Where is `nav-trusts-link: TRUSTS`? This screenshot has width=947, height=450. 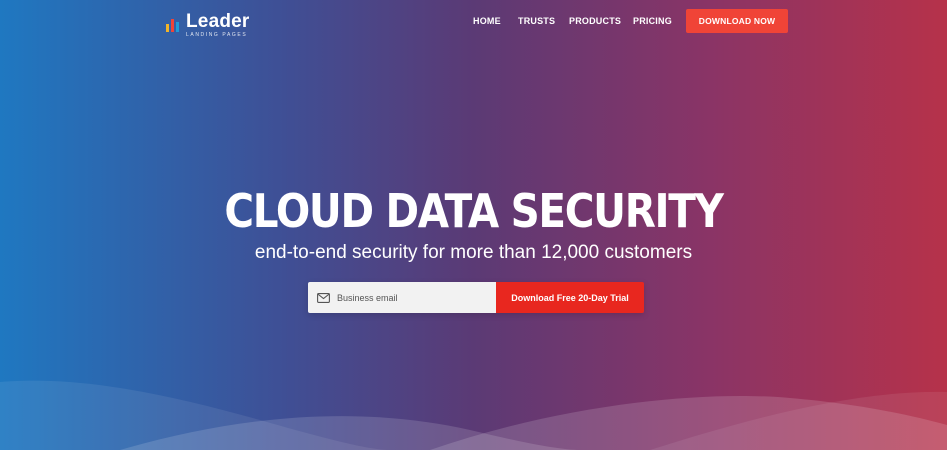
nav-trusts-link: TRUSTS is located at coordinates (536, 21).